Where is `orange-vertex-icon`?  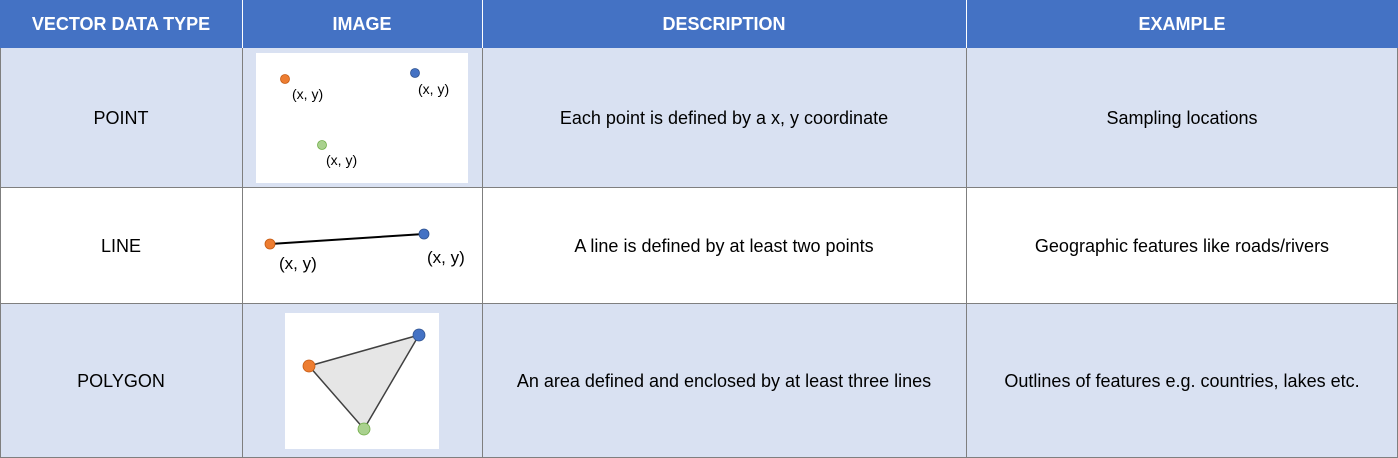
orange-vertex-icon is located at coordinates (309, 366).